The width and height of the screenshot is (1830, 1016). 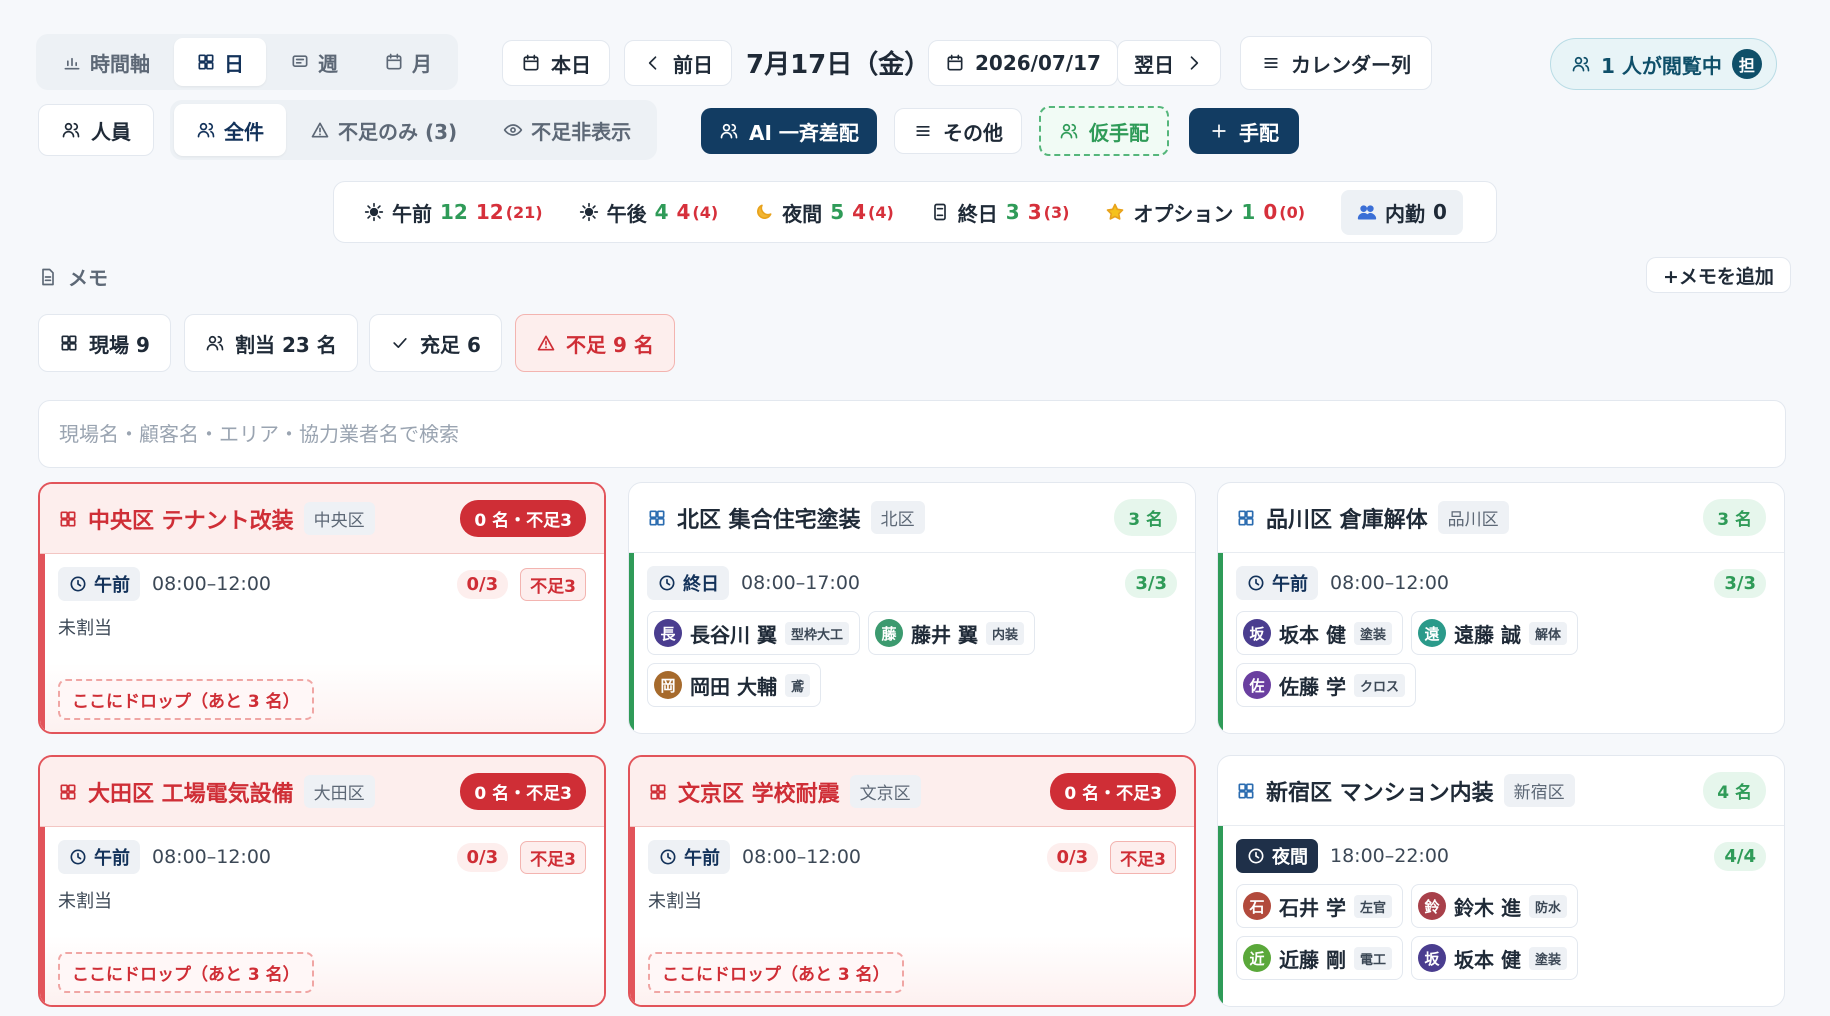 What do you see at coordinates (958, 131) in the screenshot?
I see `other-menu-button: その他` at bounding box center [958, 131].